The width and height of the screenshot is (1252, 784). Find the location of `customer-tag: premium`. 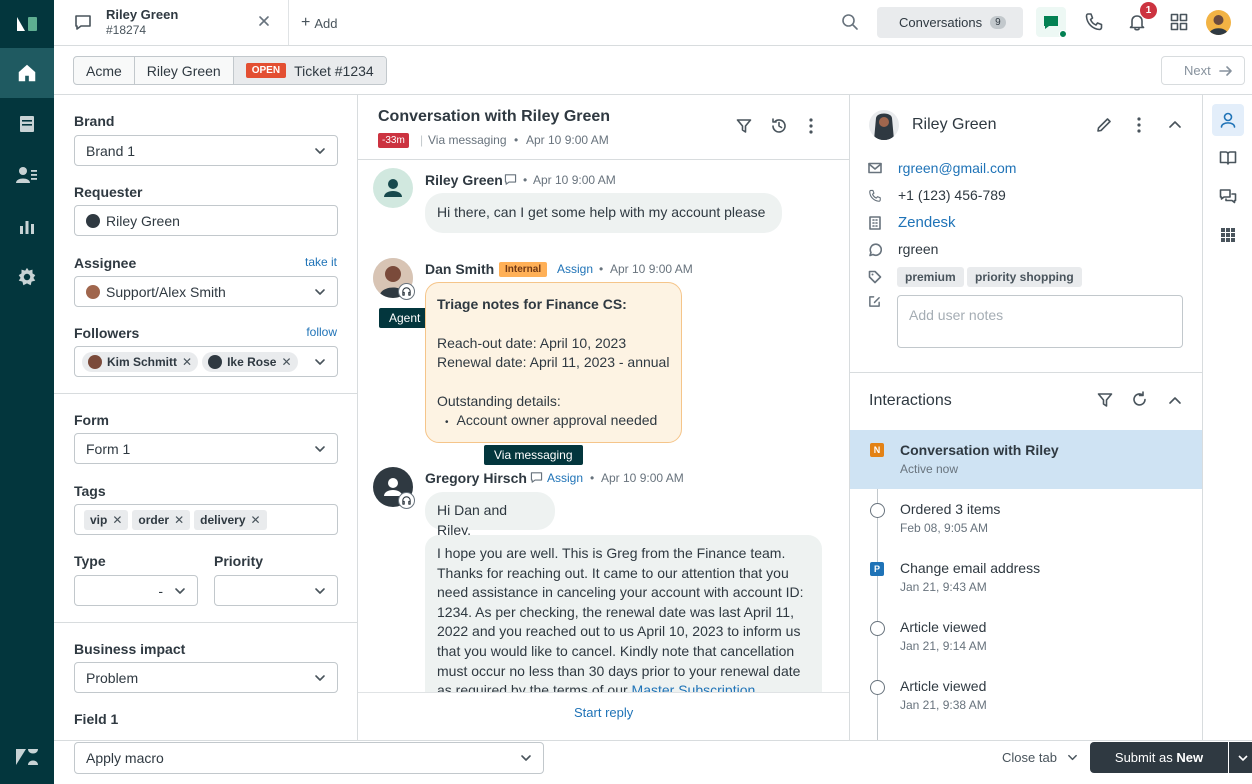

customer-tag: premium is located at coordinates (930, 277).